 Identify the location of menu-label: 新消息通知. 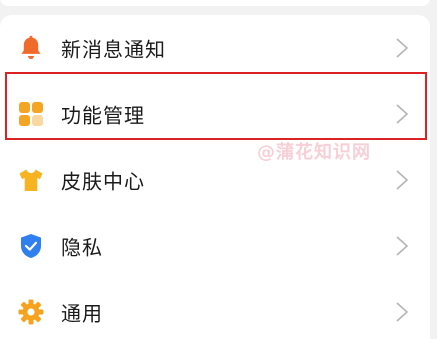
(113, 49).